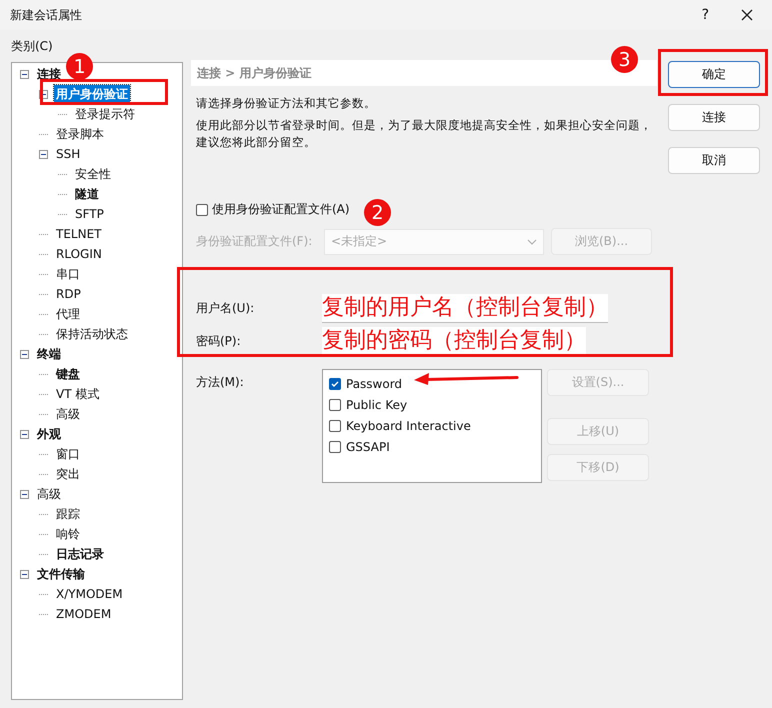 Image resolution: width=772 pixels, height=708 pixels. What do you see at coordinates (61, 574) in the screenshot?
I see `tree-item: 文件传输` at bounding box center [61, 574].